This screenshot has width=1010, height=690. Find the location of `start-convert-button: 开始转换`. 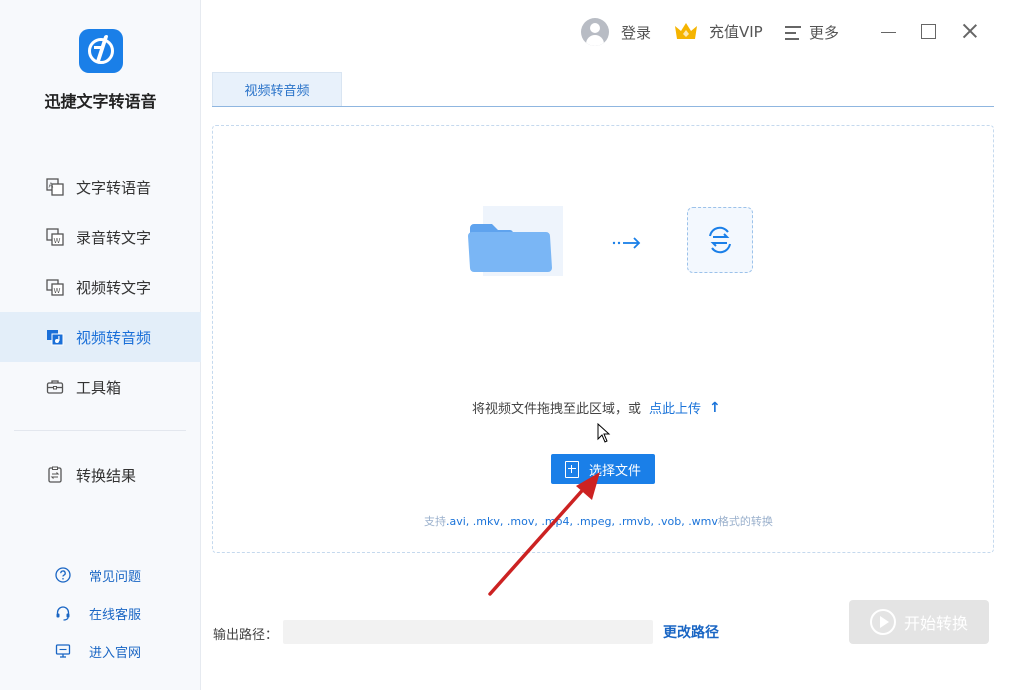

start-convert-button: 开始转换 is located at coordinates (919, 622).